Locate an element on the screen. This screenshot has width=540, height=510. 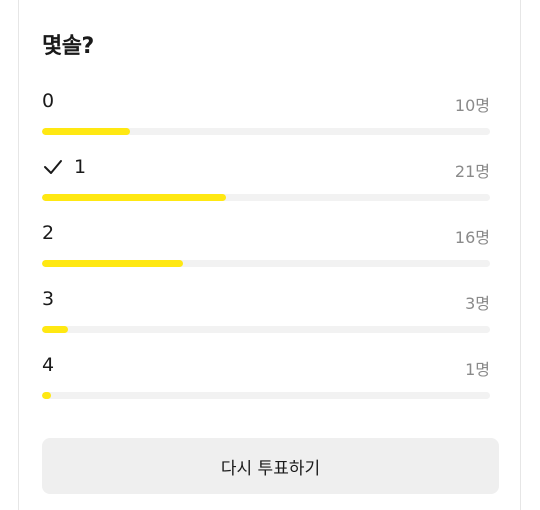
poll-option-0: 0 10명 is located at coordinates (266, 119).